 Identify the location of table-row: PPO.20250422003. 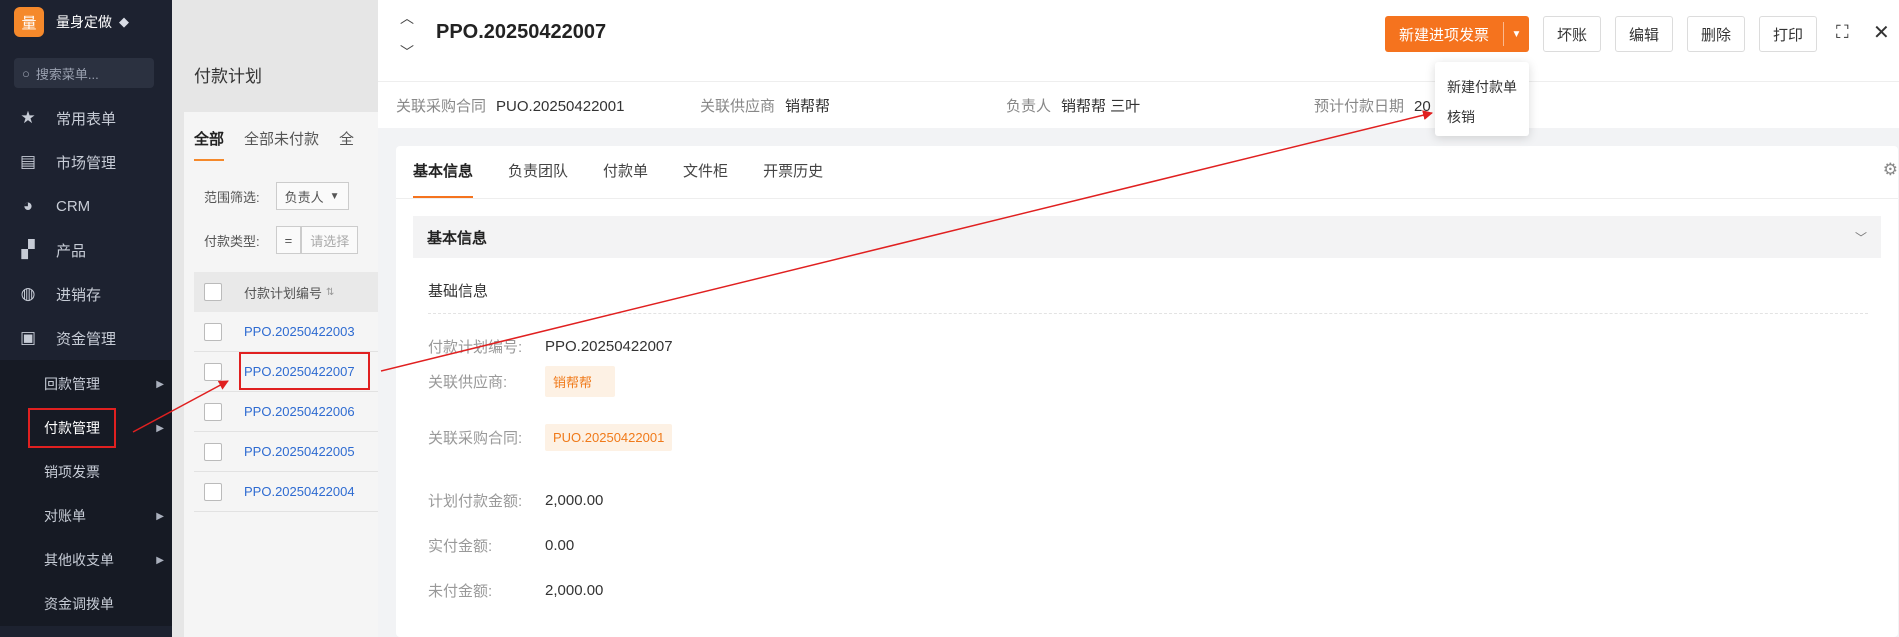
(289, 332).